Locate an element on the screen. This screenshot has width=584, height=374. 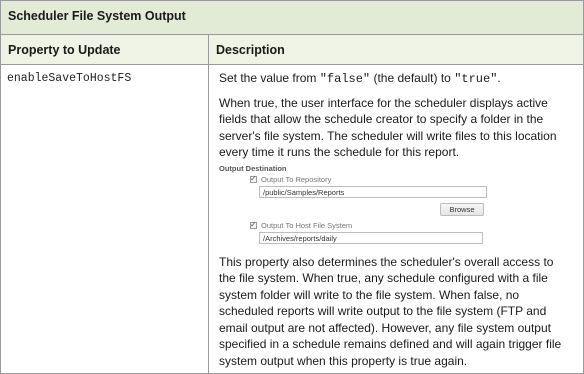
column-header-description: Description is located at coordinates (395, 49).